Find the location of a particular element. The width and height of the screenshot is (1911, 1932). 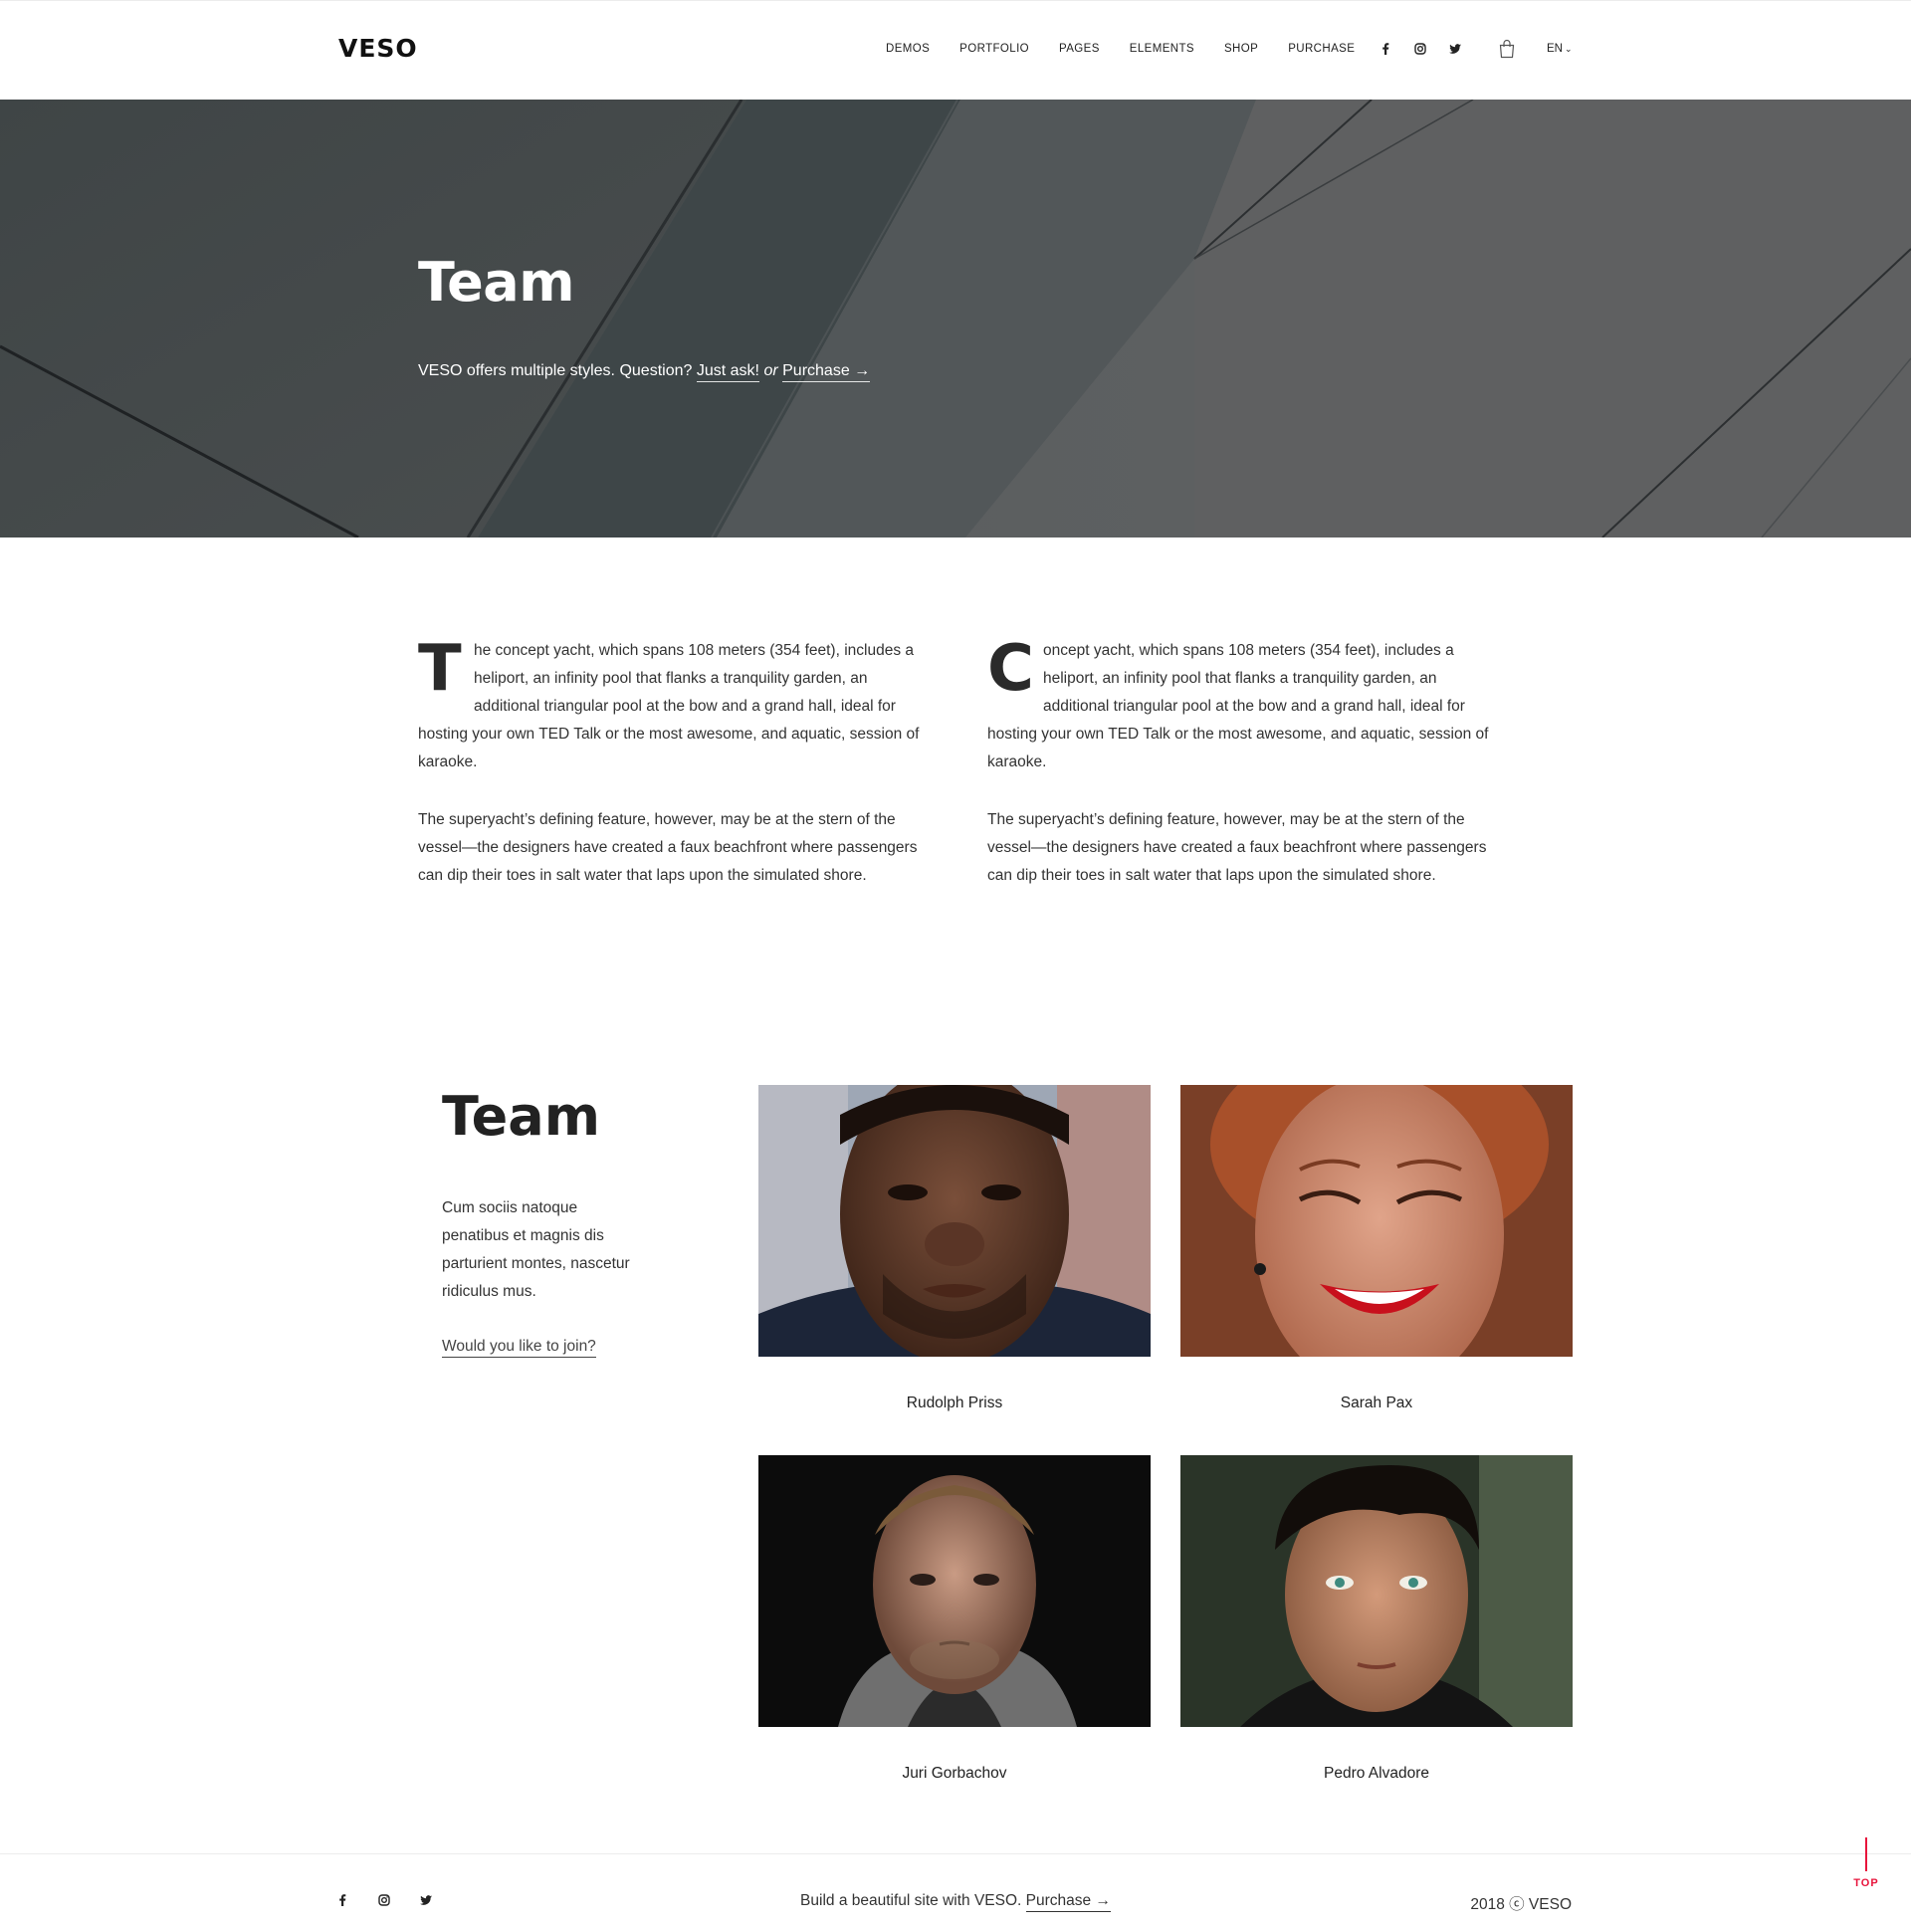

logo: VESO is located at coordinates (378, 48).